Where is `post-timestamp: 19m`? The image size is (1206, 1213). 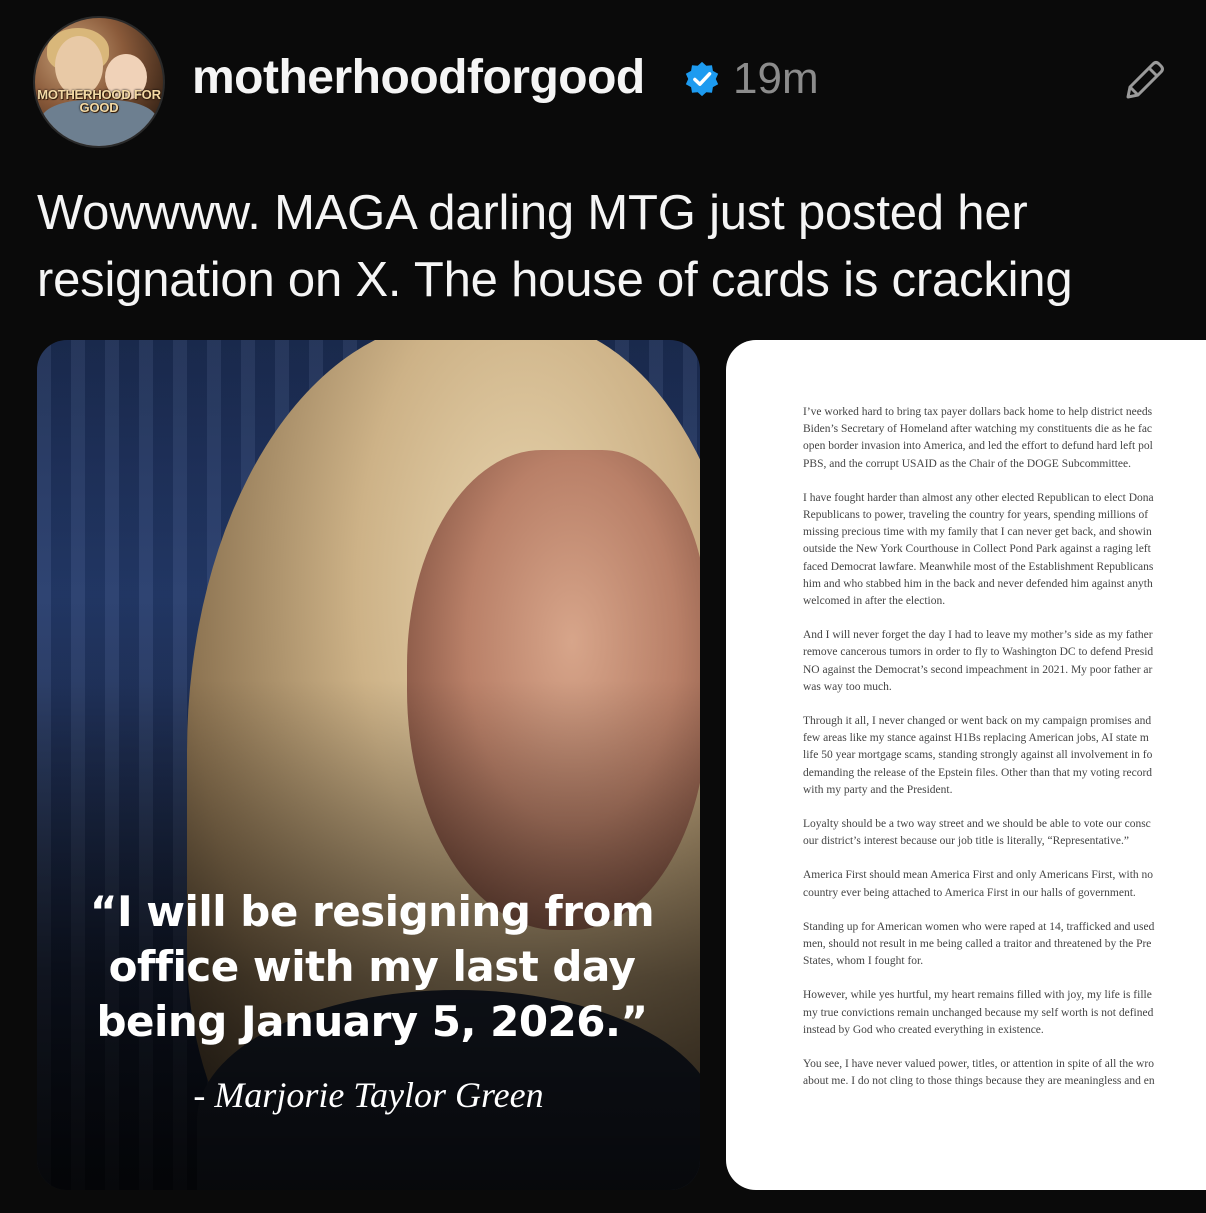
post-timestamp: 19m is located at coordinates (776, 78).